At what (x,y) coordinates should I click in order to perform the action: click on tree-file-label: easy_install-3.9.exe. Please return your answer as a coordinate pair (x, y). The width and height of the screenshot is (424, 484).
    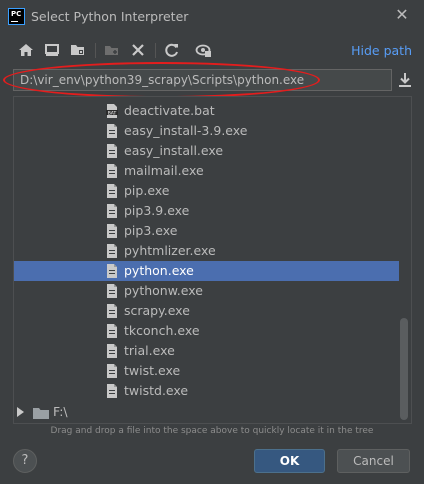
    Looking at the image, I should click on (186, 130).